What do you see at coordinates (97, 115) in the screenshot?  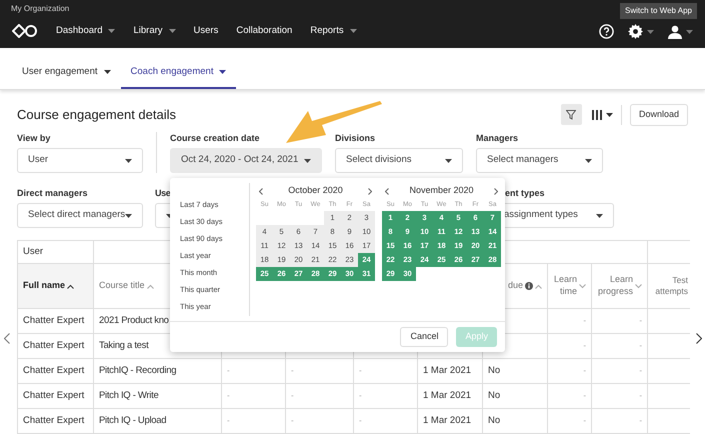 I see `page-title: Course engagement details` at bounding box center [97, 115].